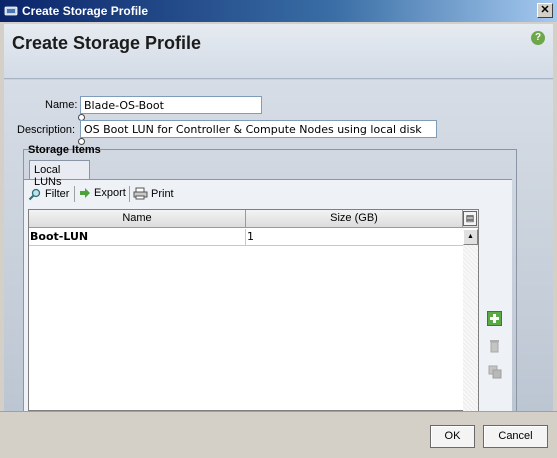 Image resolution: width=557 pixels, height=458 pixels. Describe the element at coordinates (162, 193) in the screenshot. I see `print-label: Print` at that location.